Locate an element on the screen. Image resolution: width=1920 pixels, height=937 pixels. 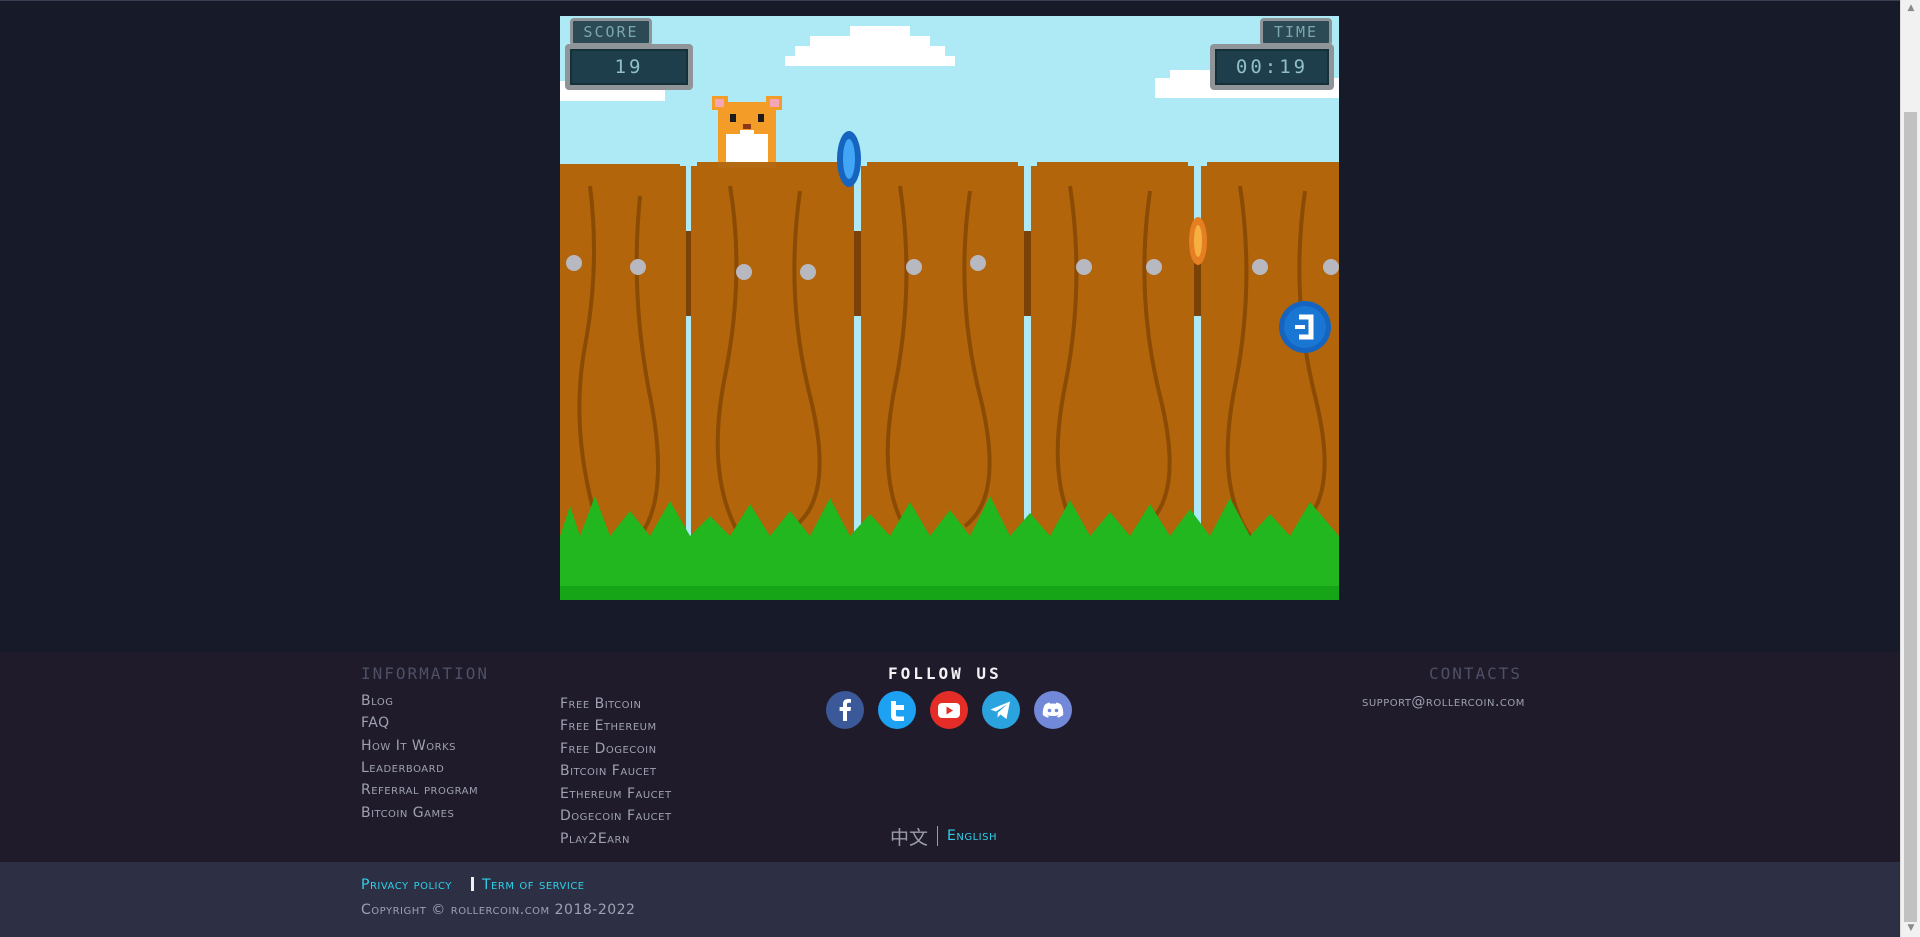
dash-coin is located at coordinates (1305, 327).